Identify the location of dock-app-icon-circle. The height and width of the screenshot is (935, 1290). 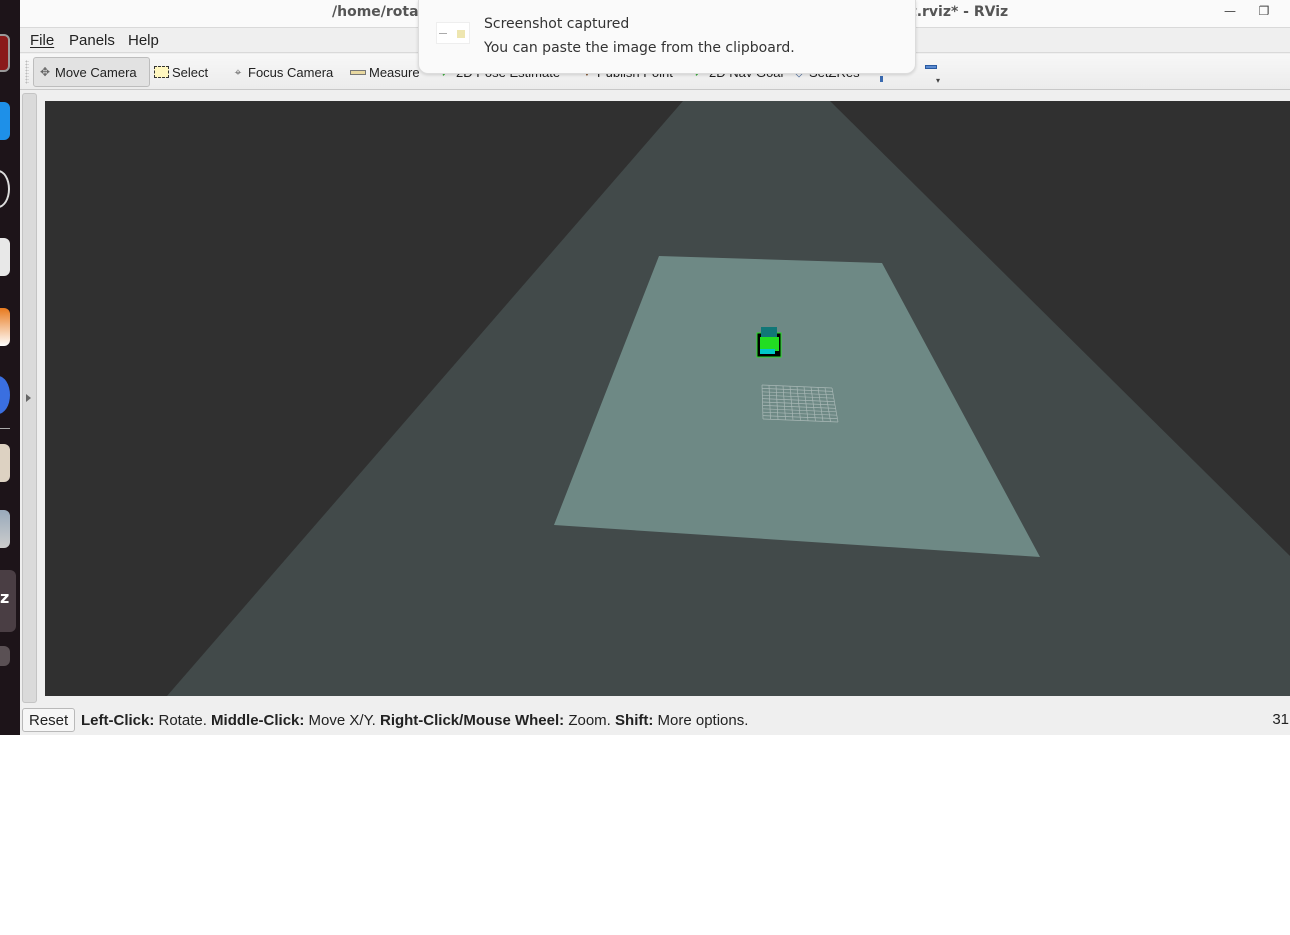
(5, 189).